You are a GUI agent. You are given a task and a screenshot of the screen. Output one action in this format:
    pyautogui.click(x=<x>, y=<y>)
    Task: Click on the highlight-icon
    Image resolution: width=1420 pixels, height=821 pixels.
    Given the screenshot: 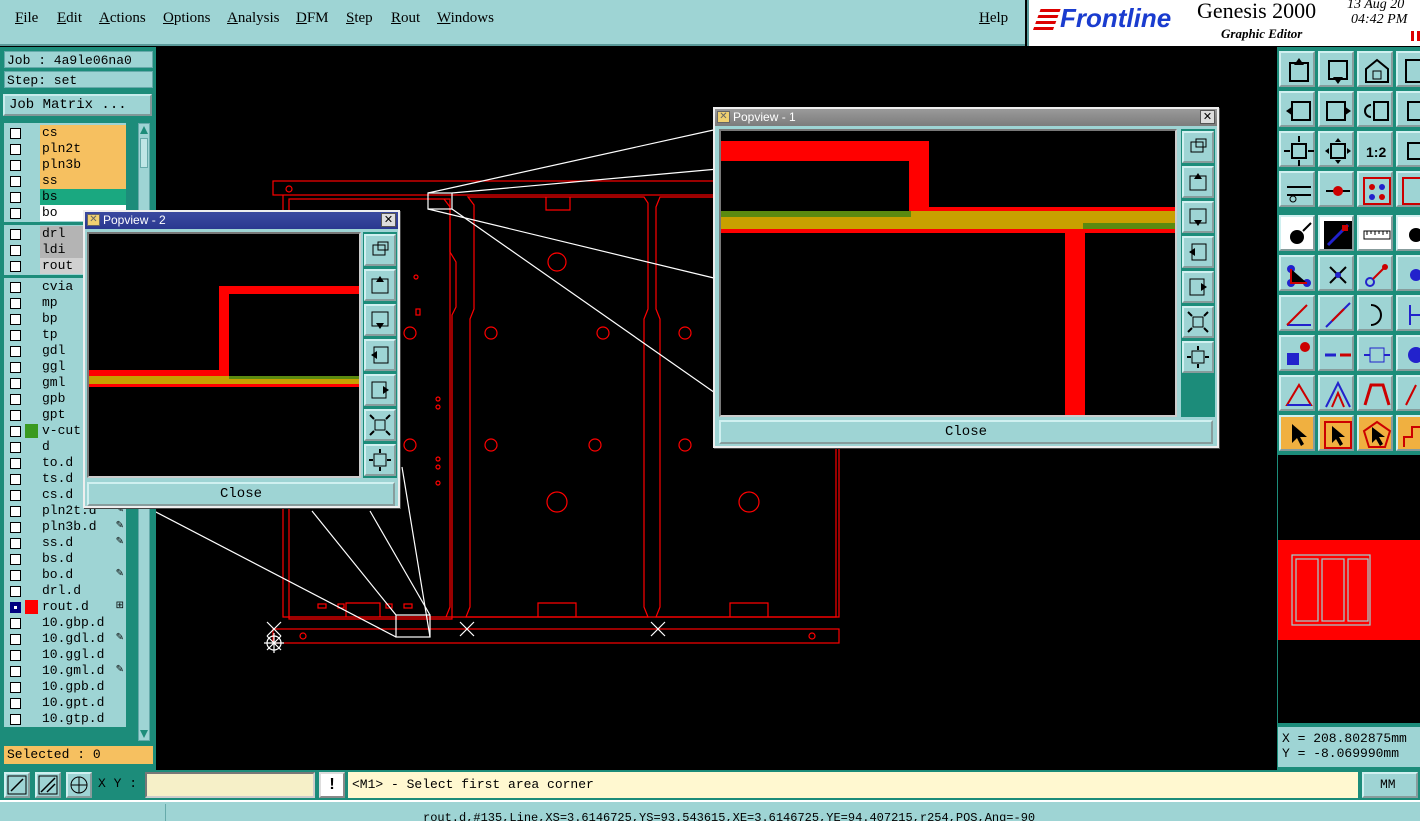 What is the action you would take?
    pyautogui.click(x=1408, y=189)
    